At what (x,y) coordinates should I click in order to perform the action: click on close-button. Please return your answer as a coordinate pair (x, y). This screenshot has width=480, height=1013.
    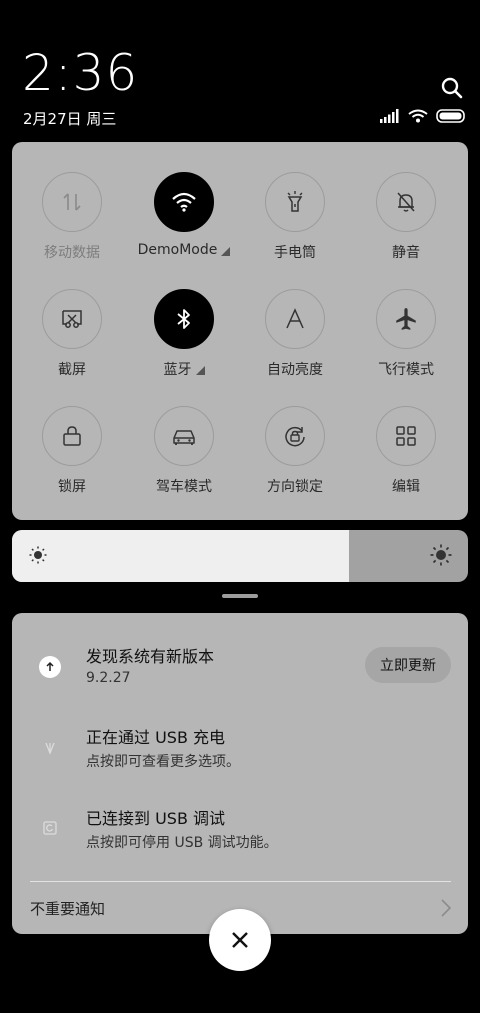
    Looking at the image, I should click on (240, 940).